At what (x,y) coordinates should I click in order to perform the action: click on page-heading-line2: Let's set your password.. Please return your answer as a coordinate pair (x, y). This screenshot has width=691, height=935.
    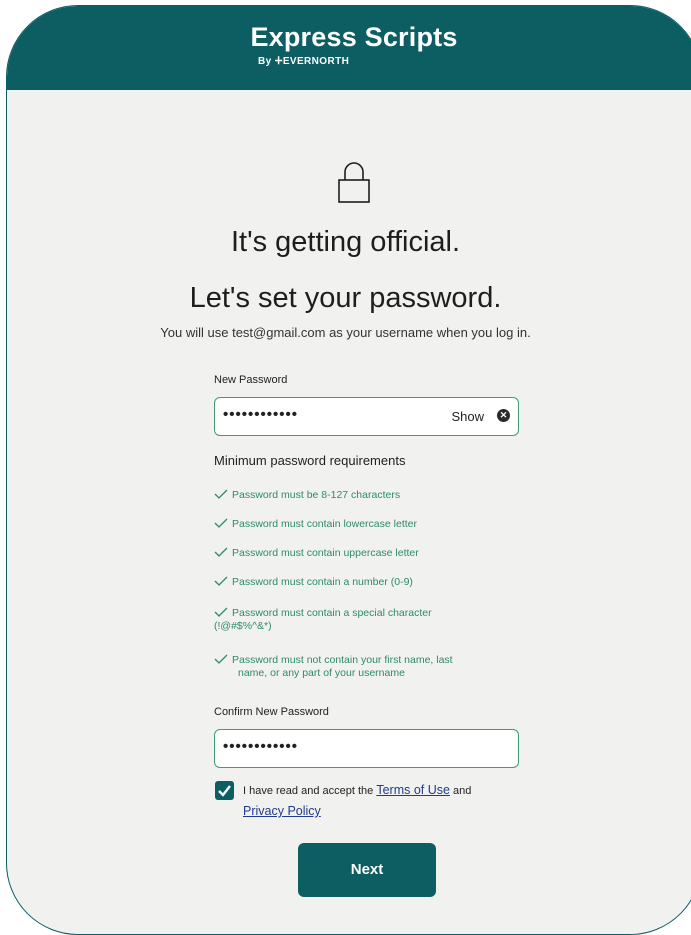
    Looking at the image, I should click on (345, 298).